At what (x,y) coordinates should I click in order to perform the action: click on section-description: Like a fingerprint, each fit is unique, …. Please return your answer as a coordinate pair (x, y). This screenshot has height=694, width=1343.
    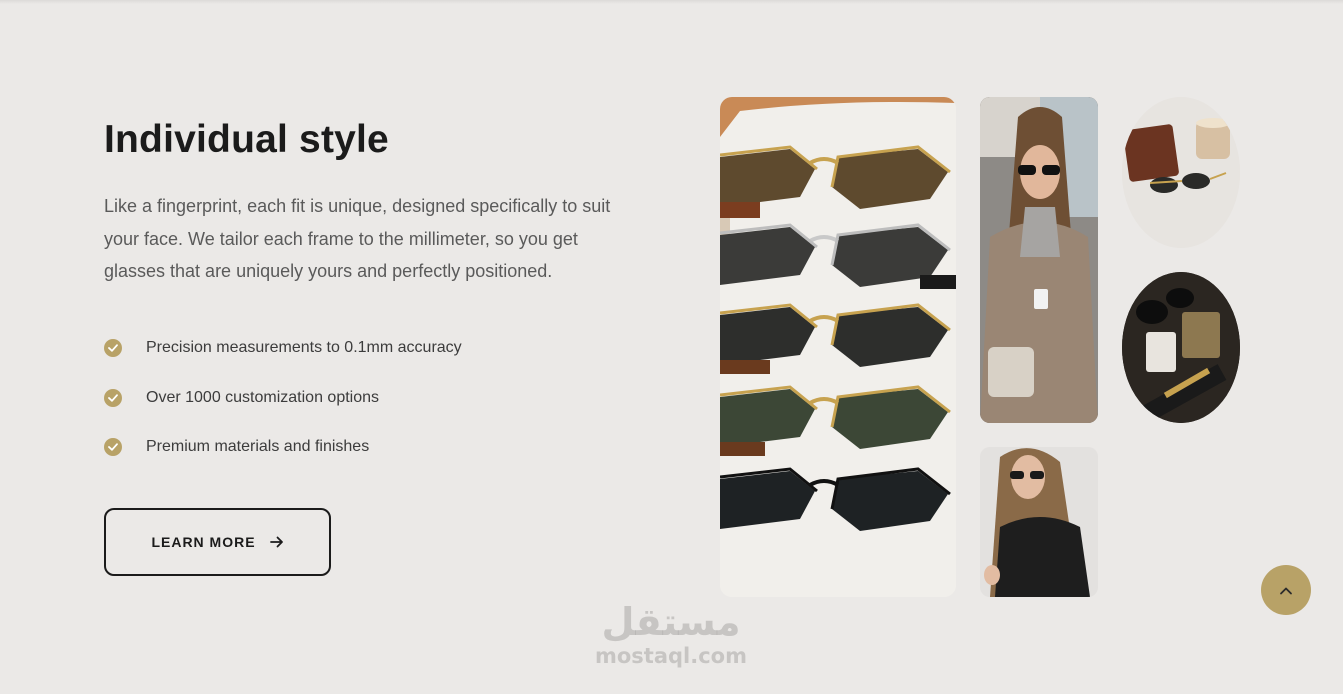
    Looking at the image, I should click on (357, 238).